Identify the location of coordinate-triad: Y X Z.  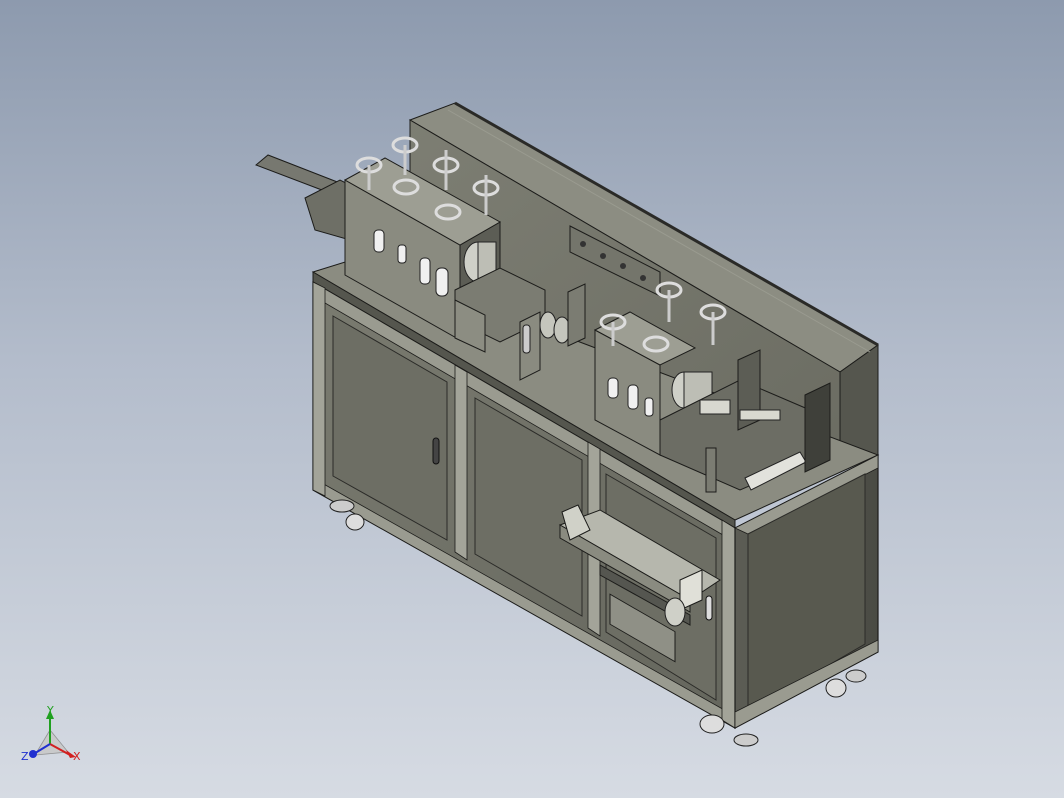
(51, 733).